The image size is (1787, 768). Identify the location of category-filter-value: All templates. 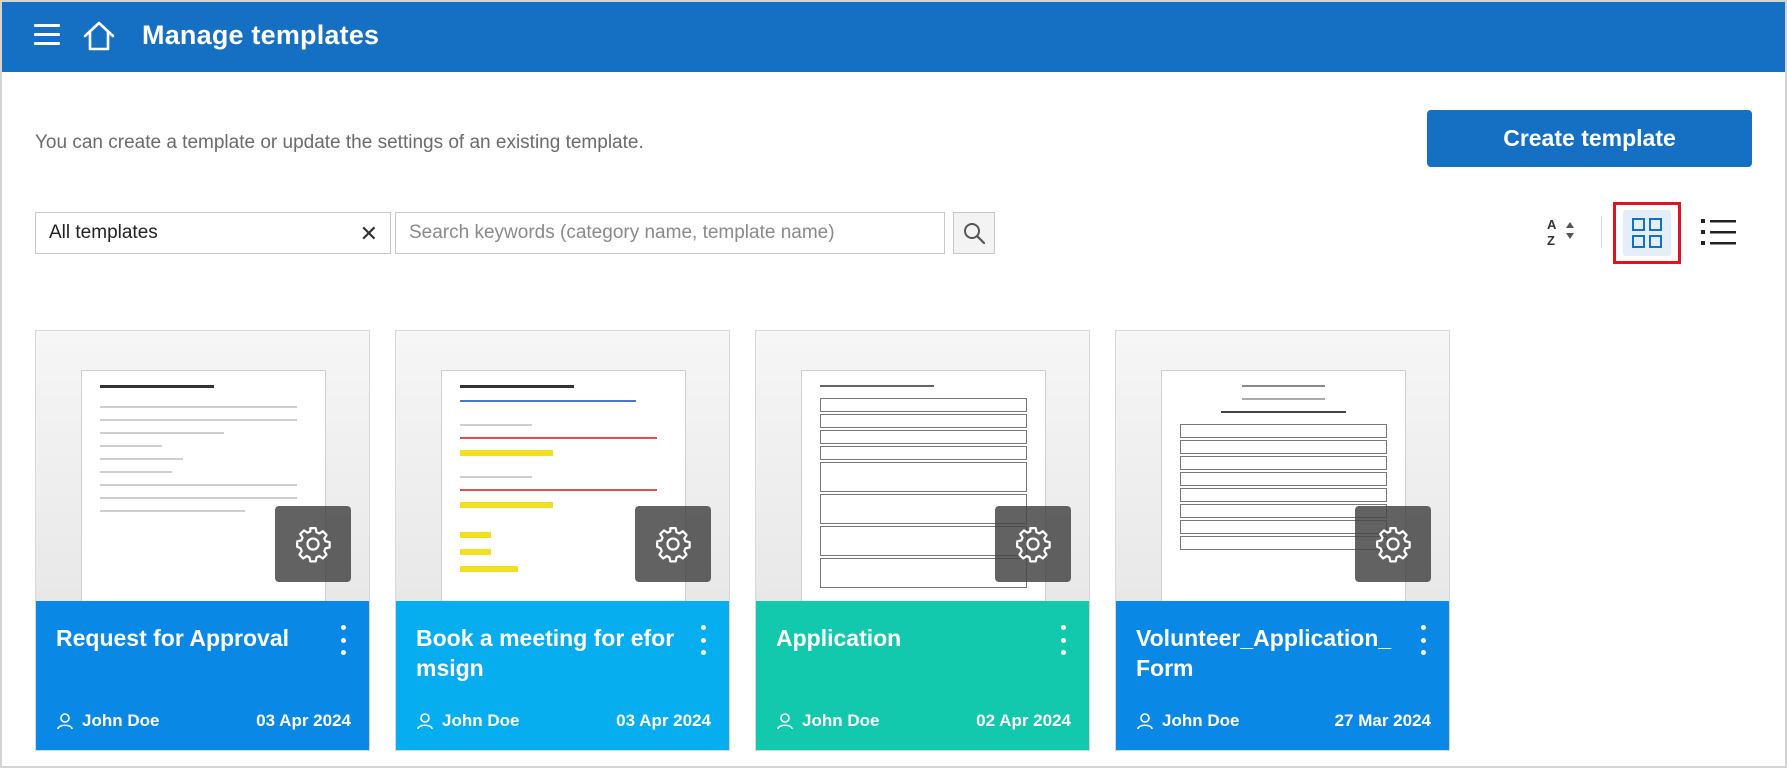
(103, 232).